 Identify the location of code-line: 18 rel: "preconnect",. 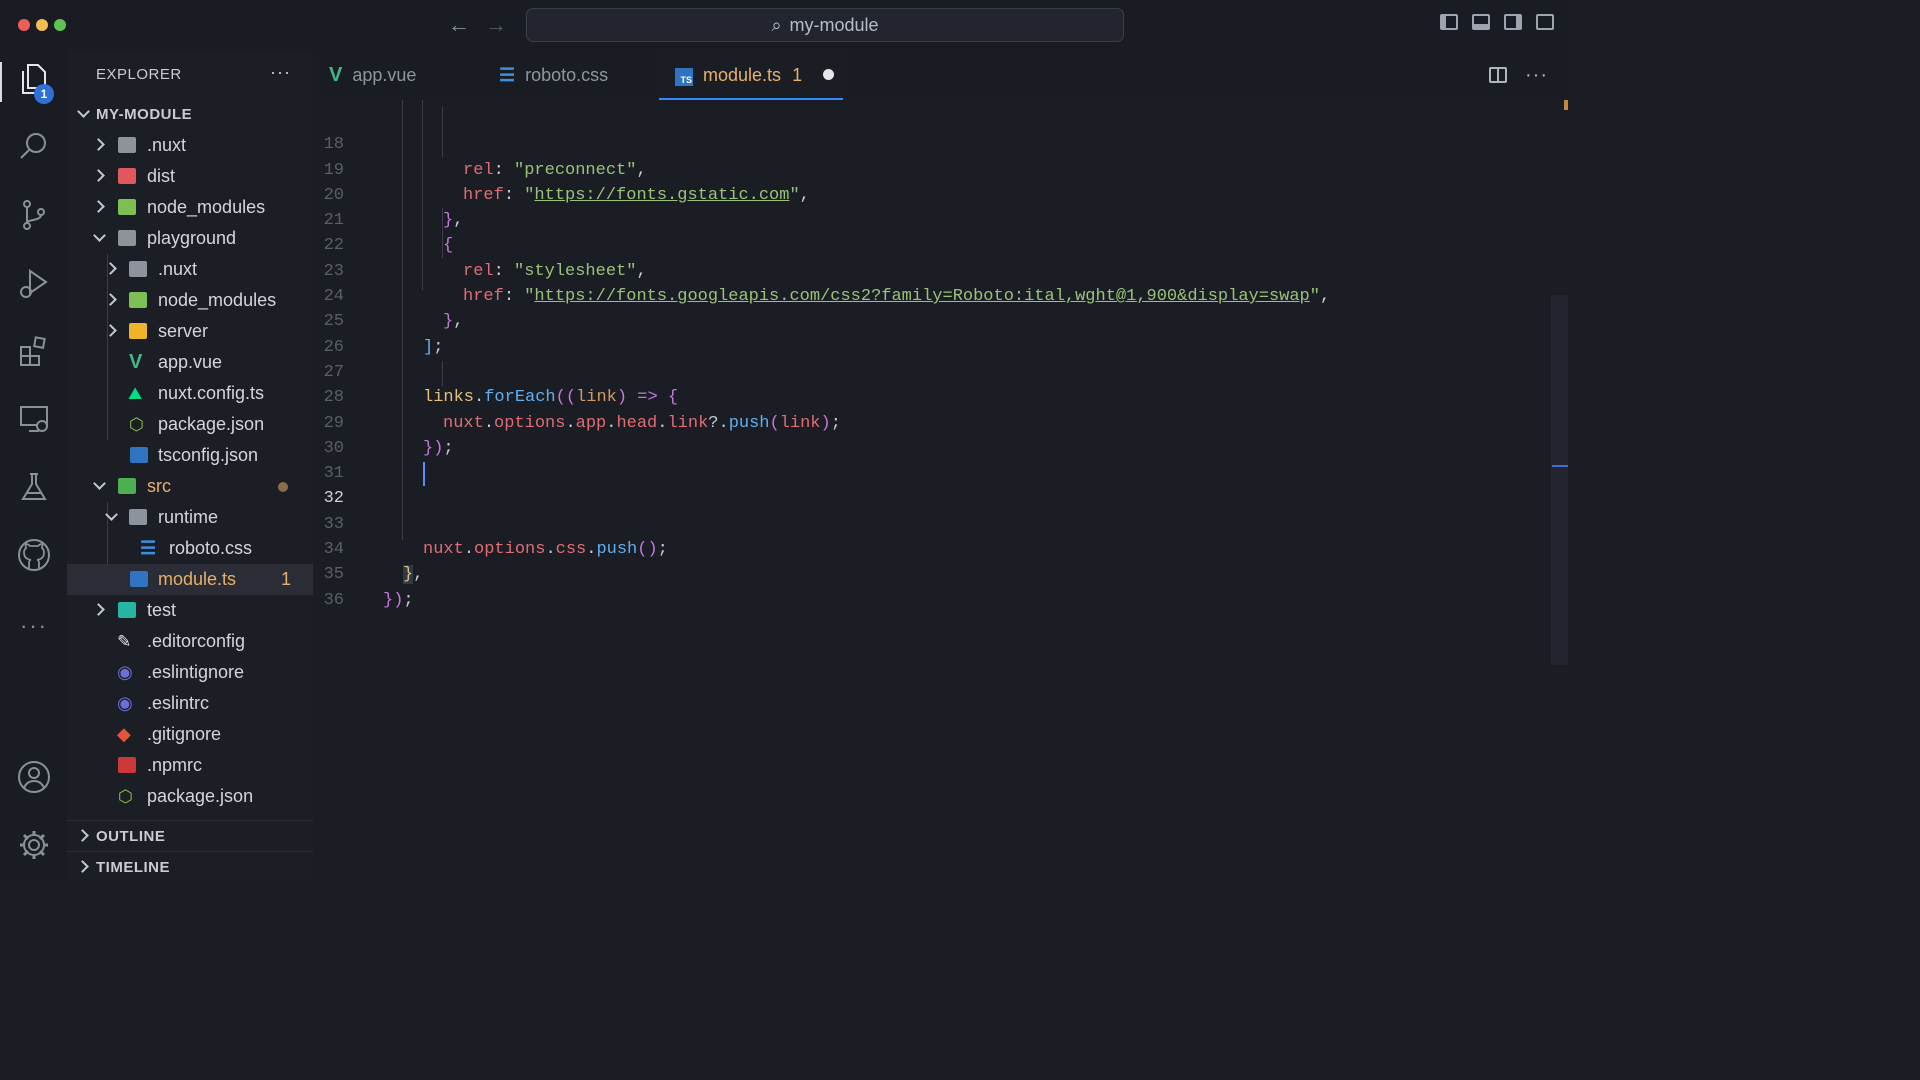
(480, 143).